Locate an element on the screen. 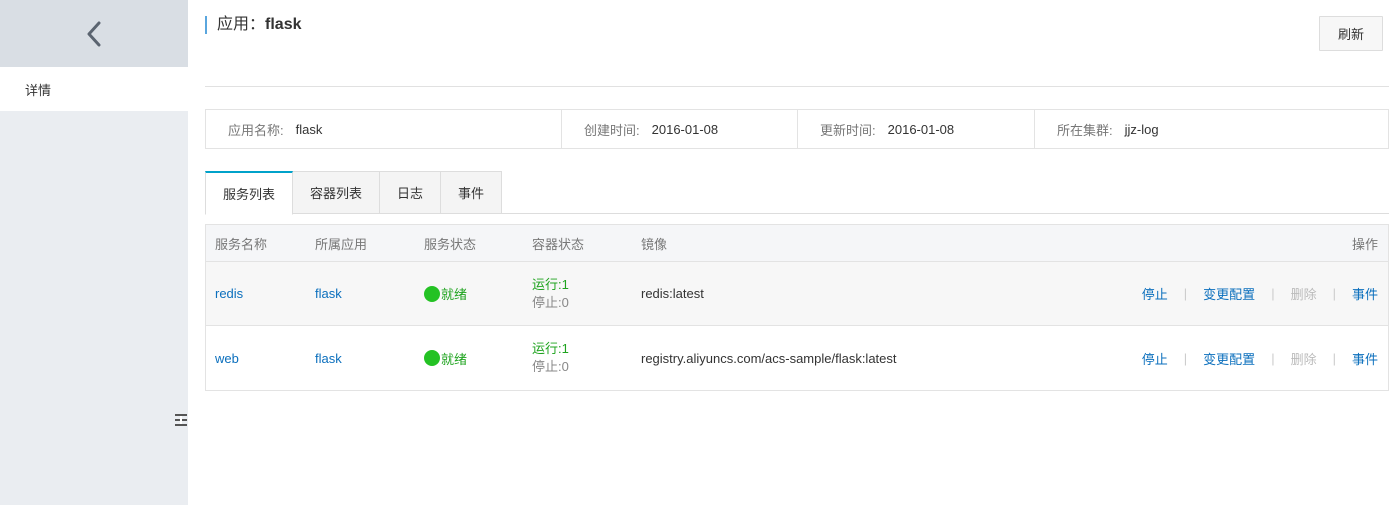  info-app-name: 应用名称: flask is located at coordinates (384, 129).